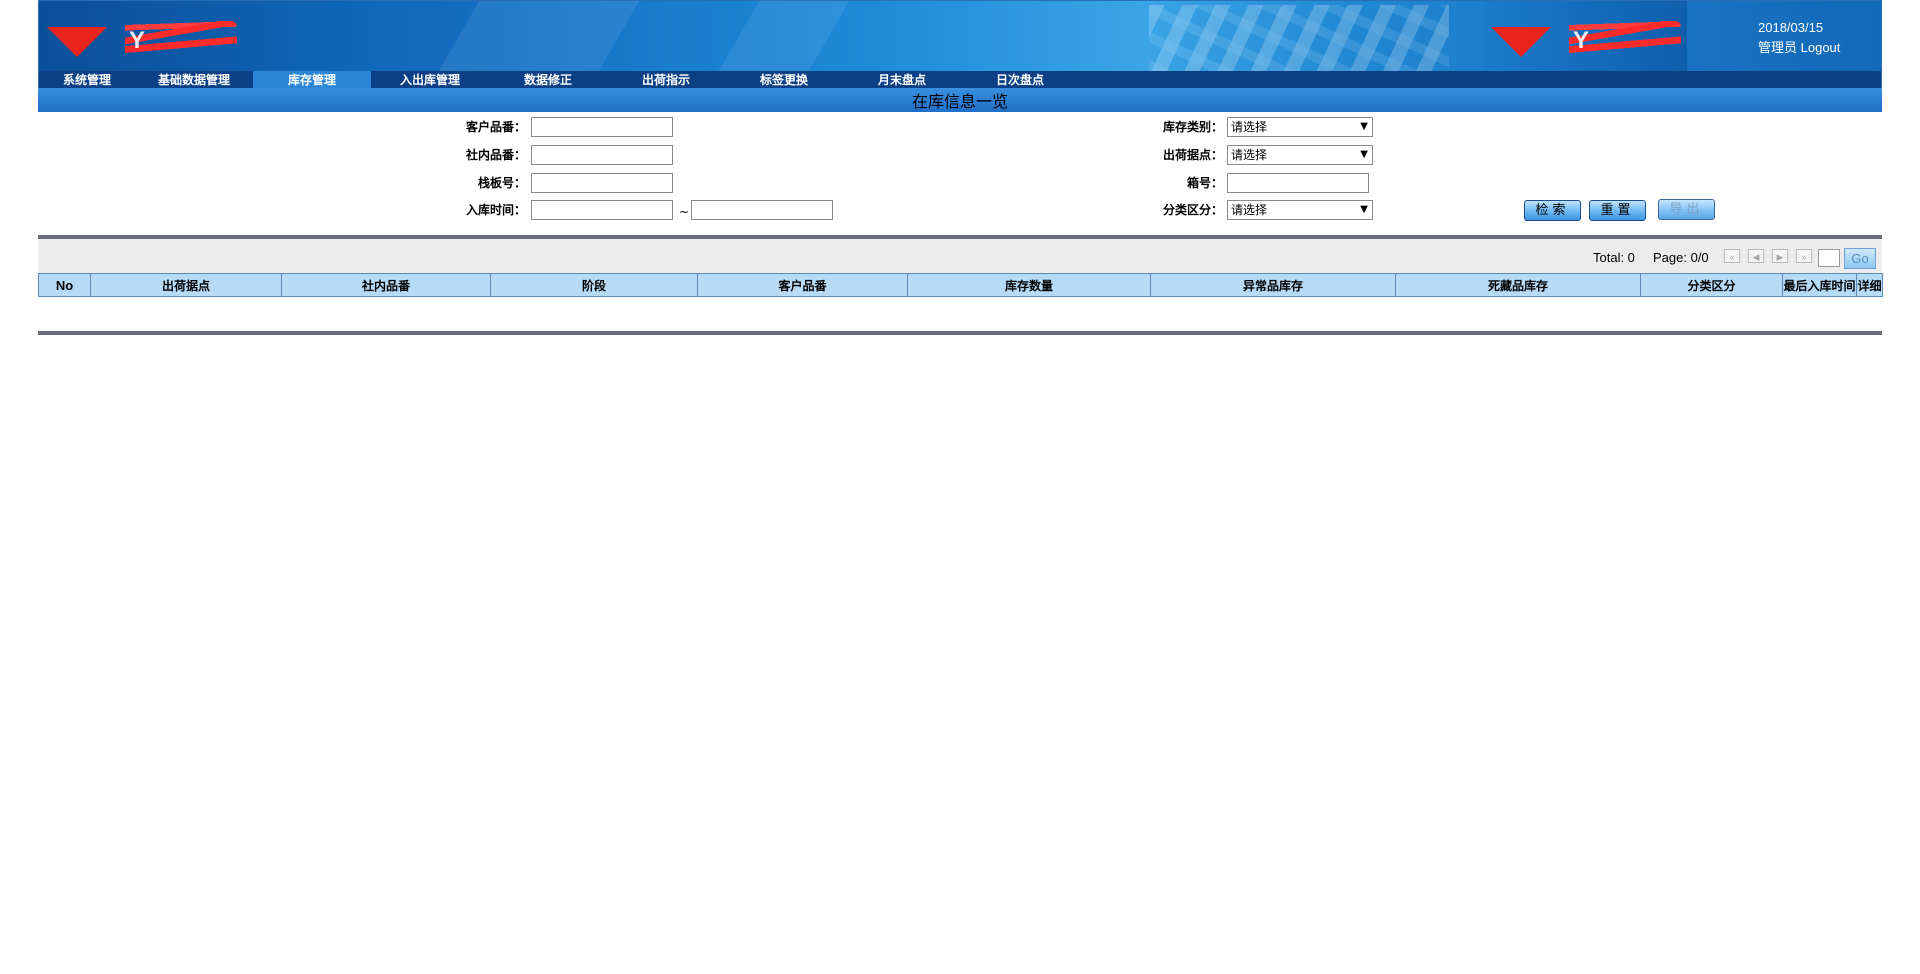 This screenshot has height=974, width=1920. Describe the element at coordinates (194, 79) in the screenshot. I see `nav-item-master-data: 基础数据管理` at that location.